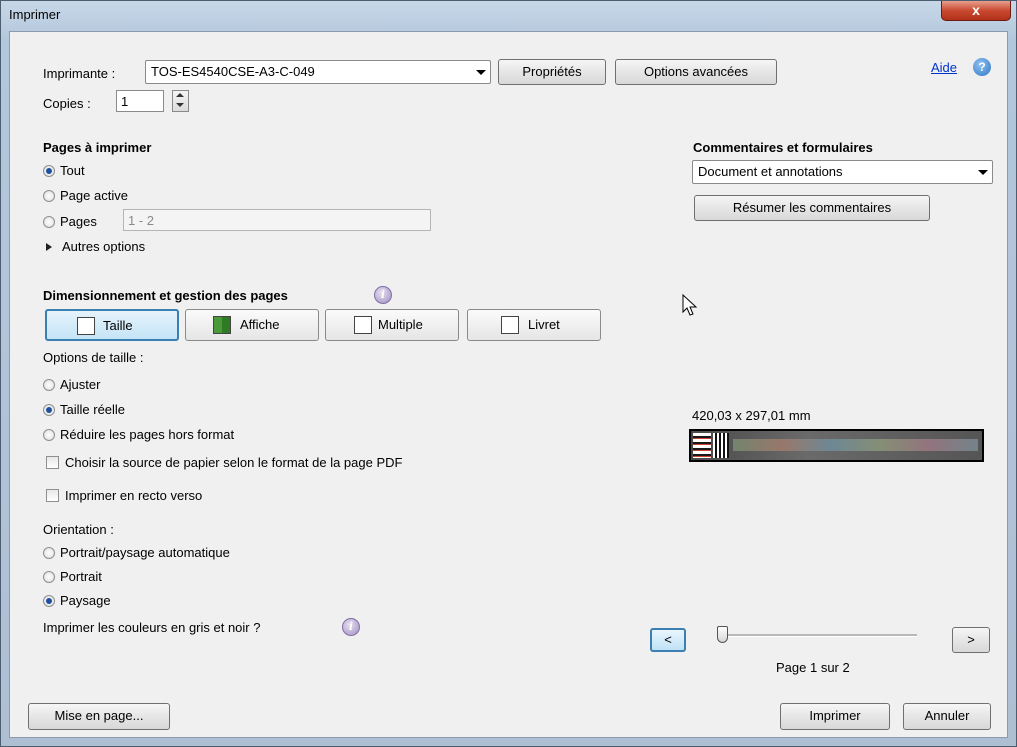 The width and height of the screenshot is (1017, 747). What do you see at coordinates (49, 385) in the screenshot?
I see `radio-fit` at bounding box center [49, 385].